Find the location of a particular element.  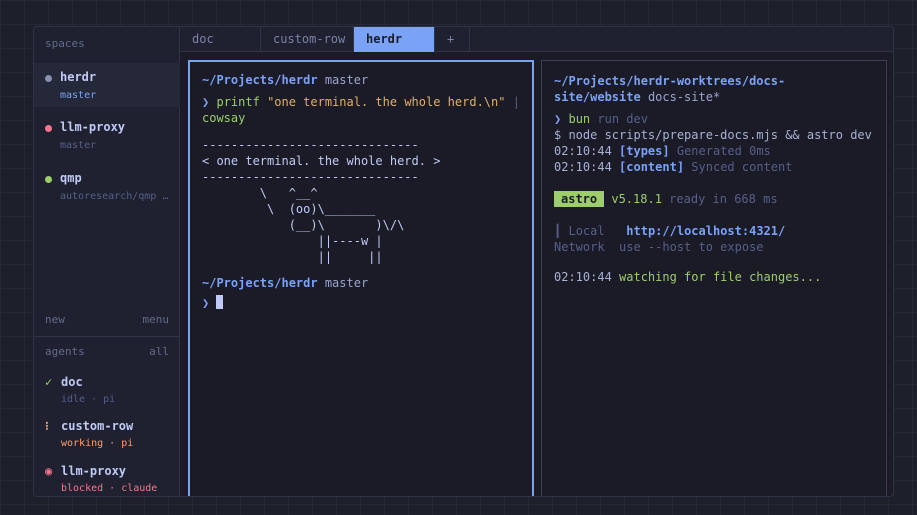

cowsay-output-line: \ ^__^ is located at coordinates (260, 193).